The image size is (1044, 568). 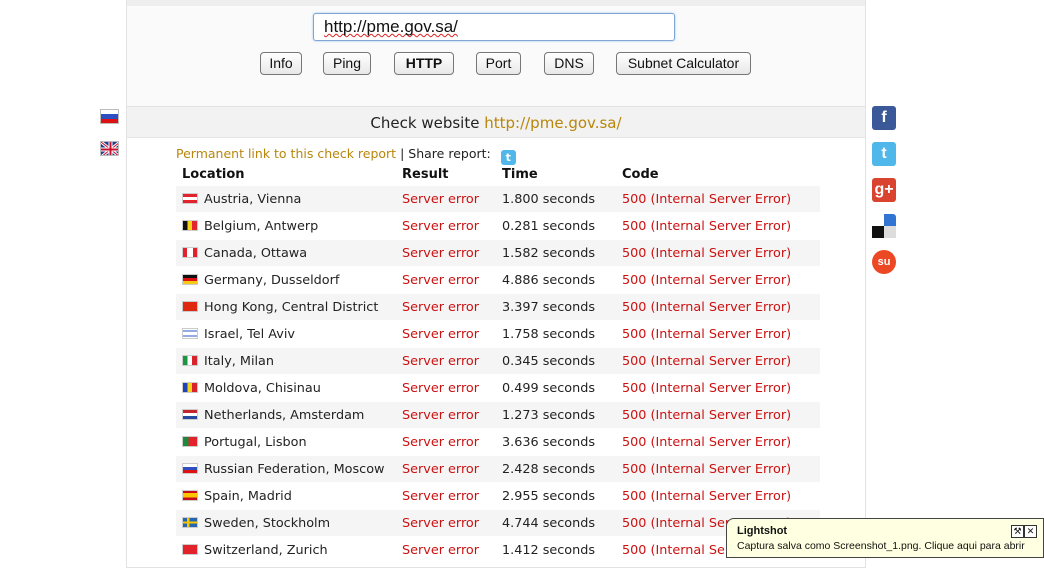 I want to click on url-input-value: http://pme.gov.sa/, so click(x=391, y=26).